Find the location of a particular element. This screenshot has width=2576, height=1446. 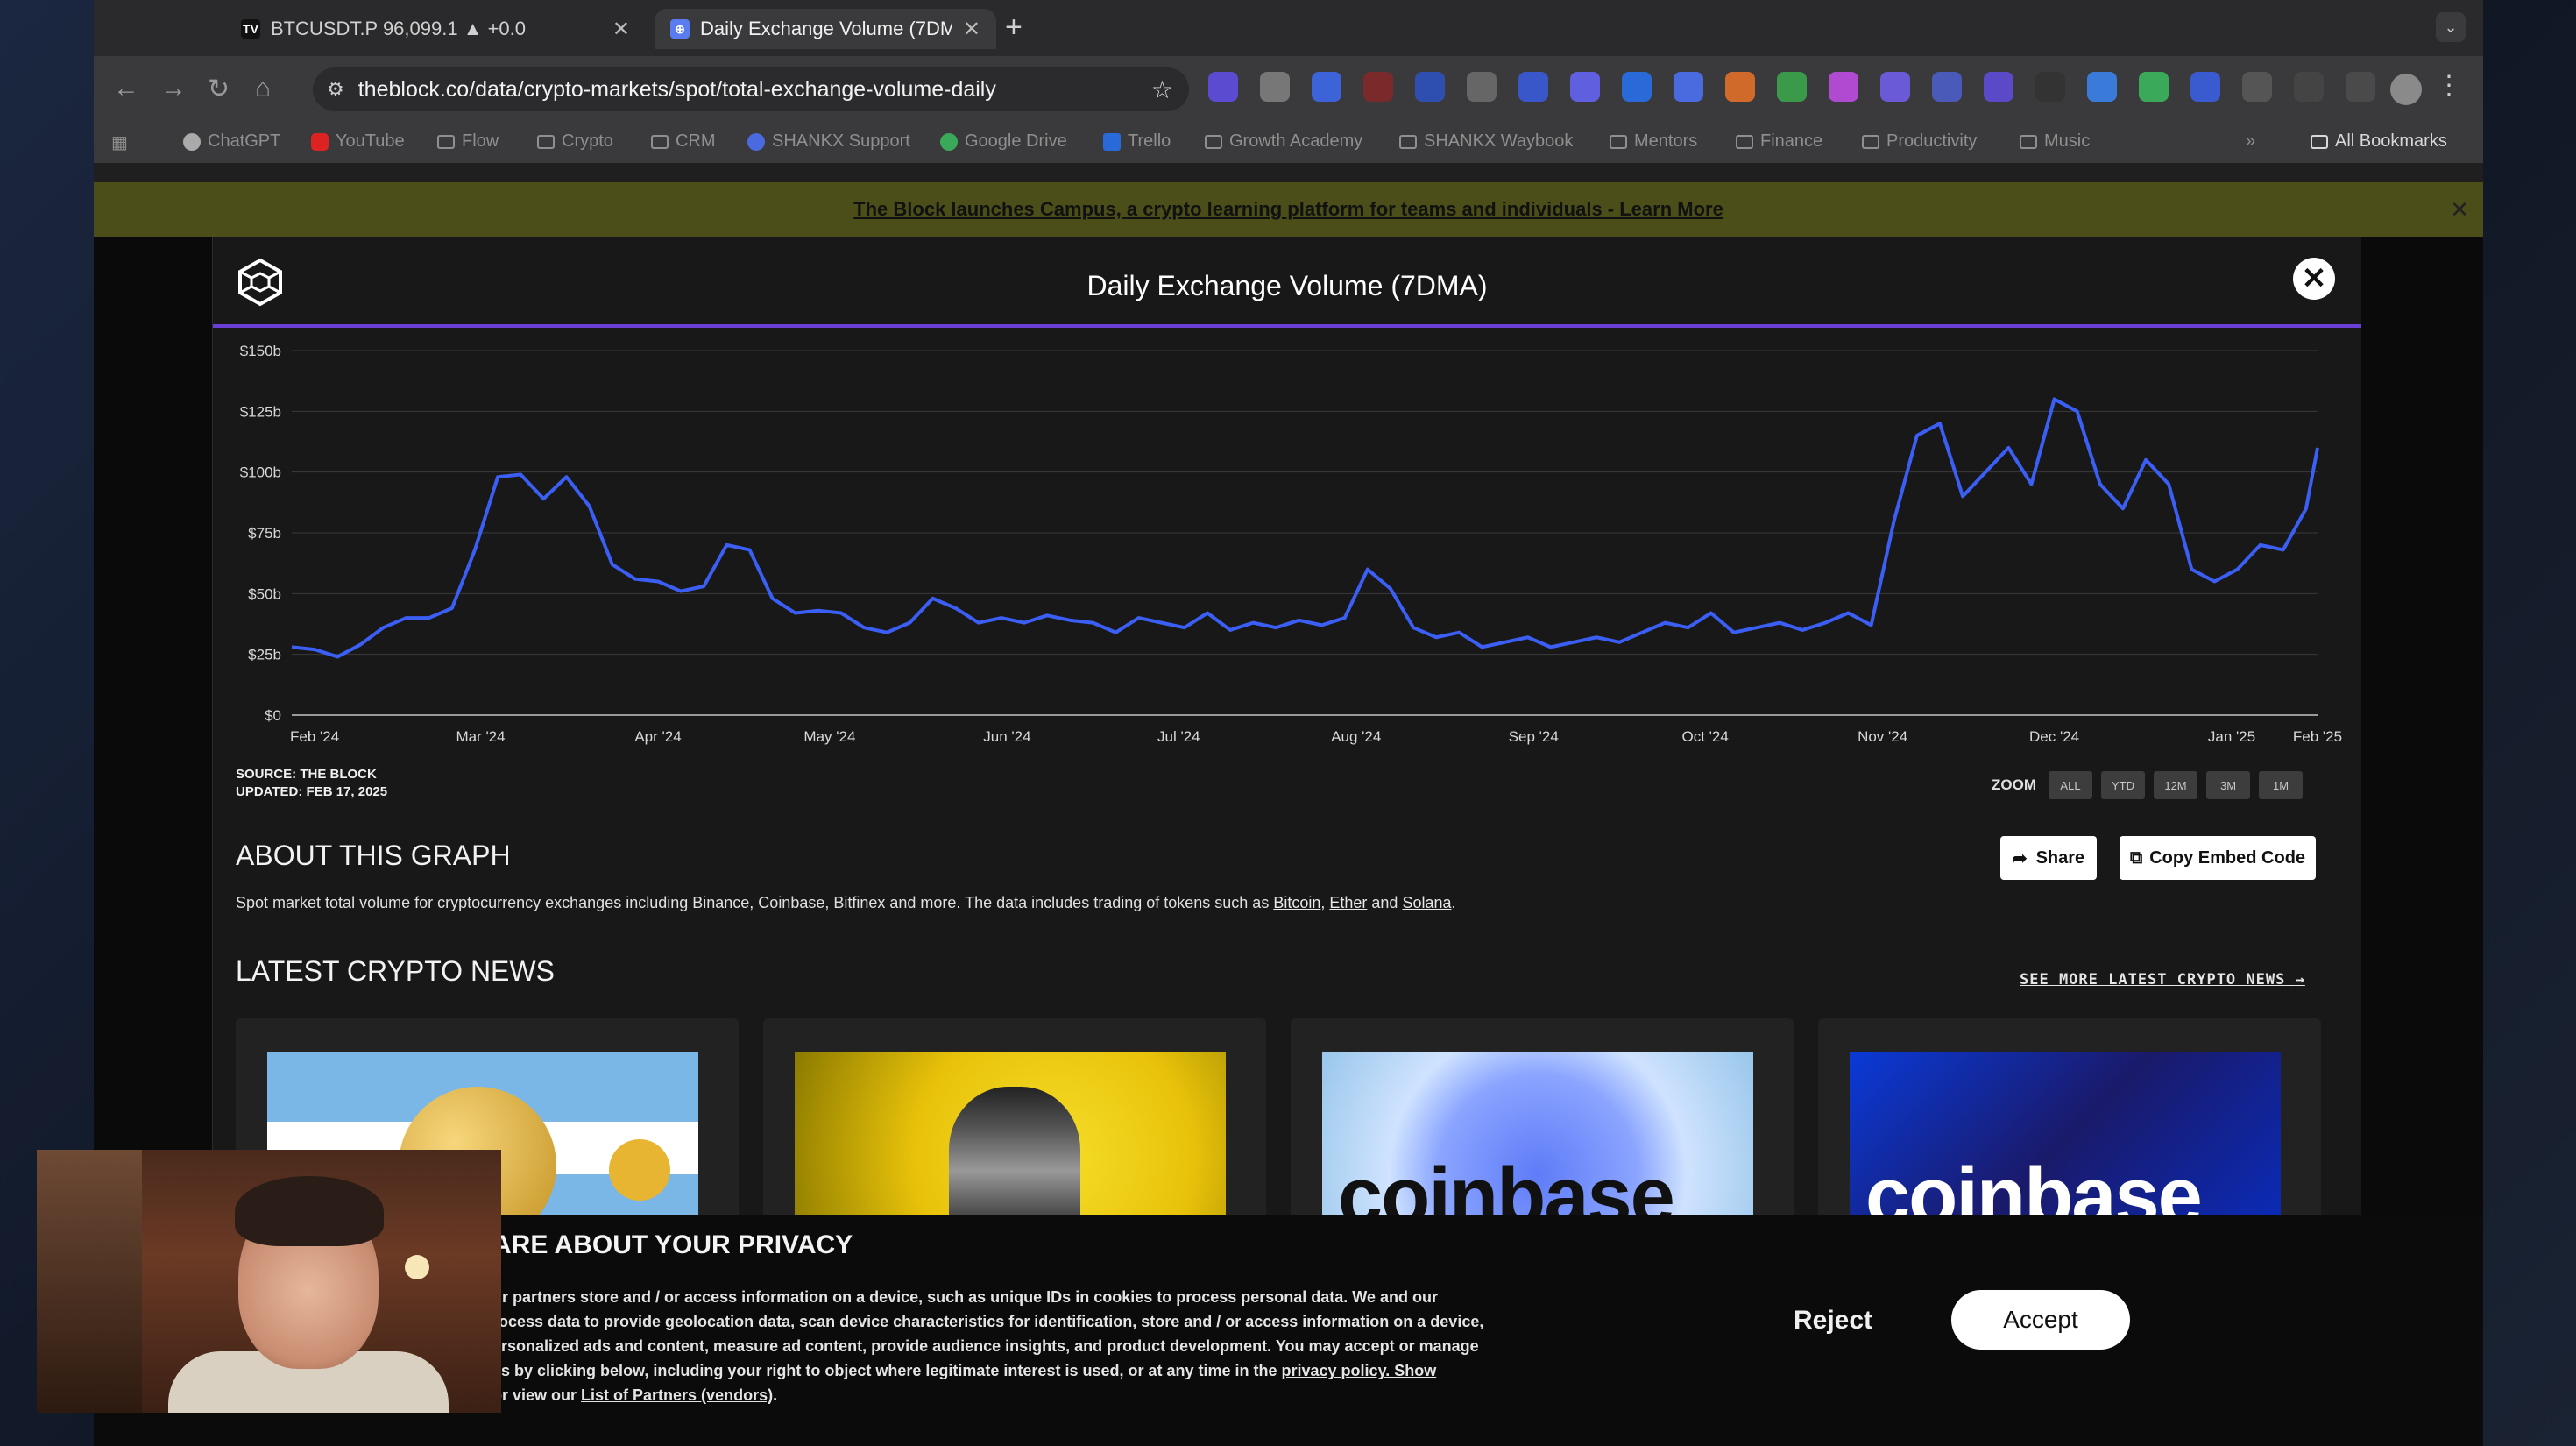

y-tick-label: $100b is located at coordinates (260, 472).